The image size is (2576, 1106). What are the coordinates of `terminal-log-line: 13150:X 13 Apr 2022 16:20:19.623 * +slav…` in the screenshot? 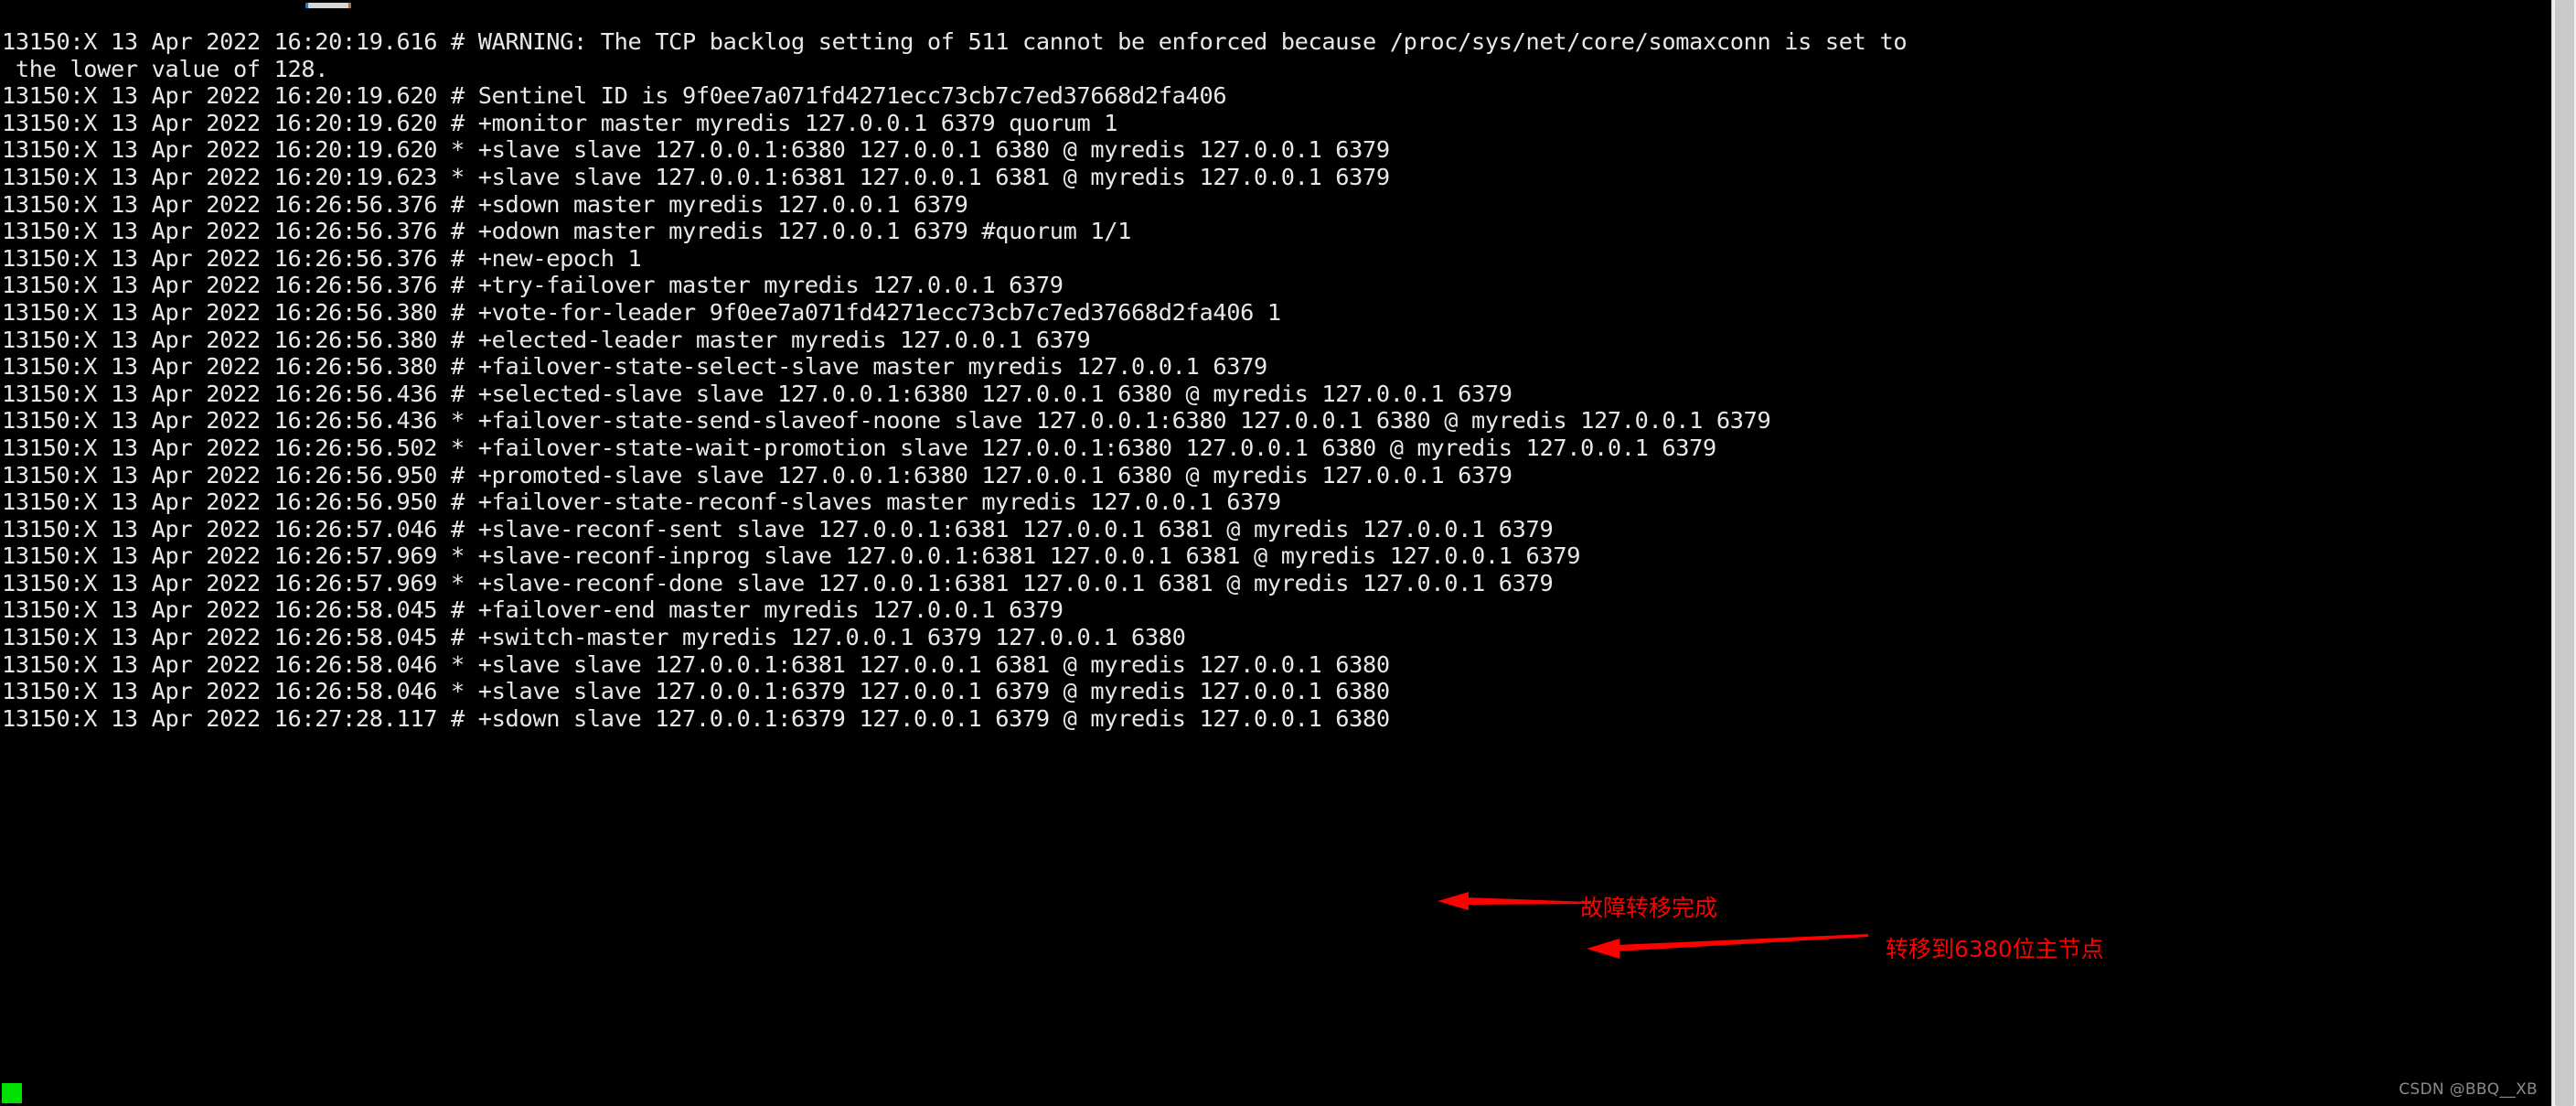 It's located at (696, 176).